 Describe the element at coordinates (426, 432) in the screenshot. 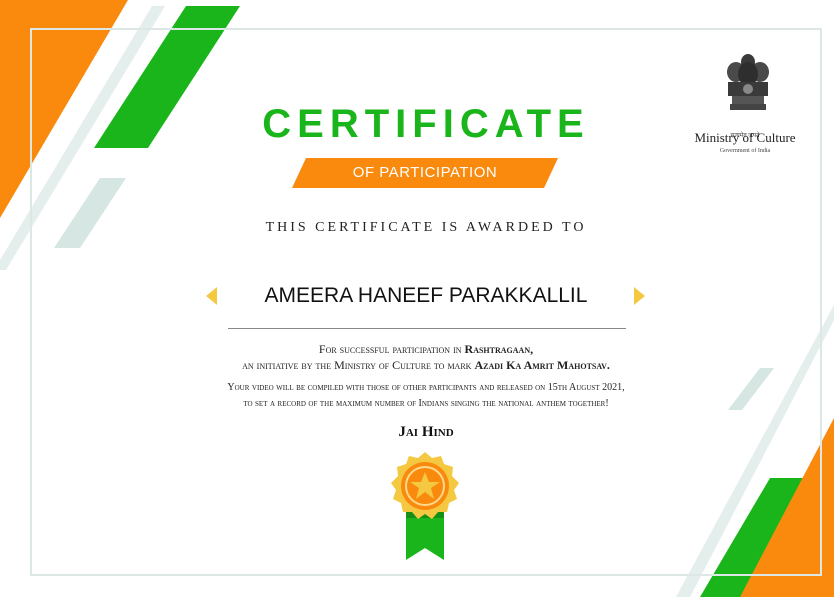

I see `closing-salutation: Jai Hind` at that location.